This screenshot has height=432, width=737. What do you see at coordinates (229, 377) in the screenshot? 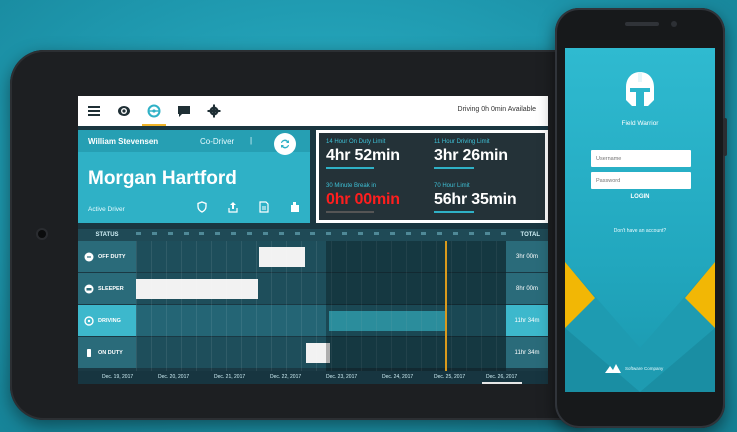
I see `date-label: Dec. 21, 2017` at bounding box center [229, 377].